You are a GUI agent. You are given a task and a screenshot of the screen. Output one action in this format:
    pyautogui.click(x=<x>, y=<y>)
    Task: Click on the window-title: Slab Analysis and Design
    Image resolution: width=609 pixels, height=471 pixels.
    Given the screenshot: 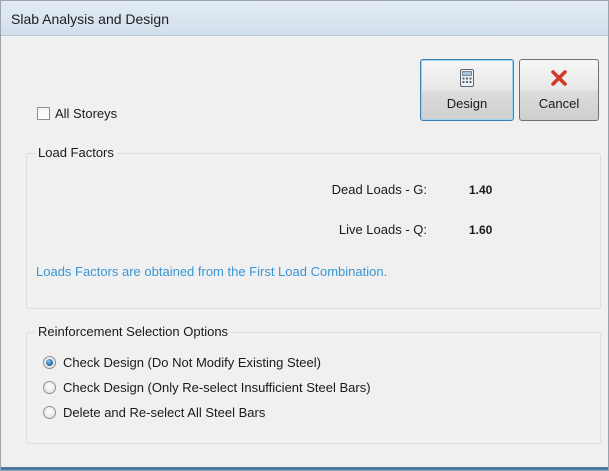 What is the action you would take?
    pyautogui.click(x=90, y=19)
    